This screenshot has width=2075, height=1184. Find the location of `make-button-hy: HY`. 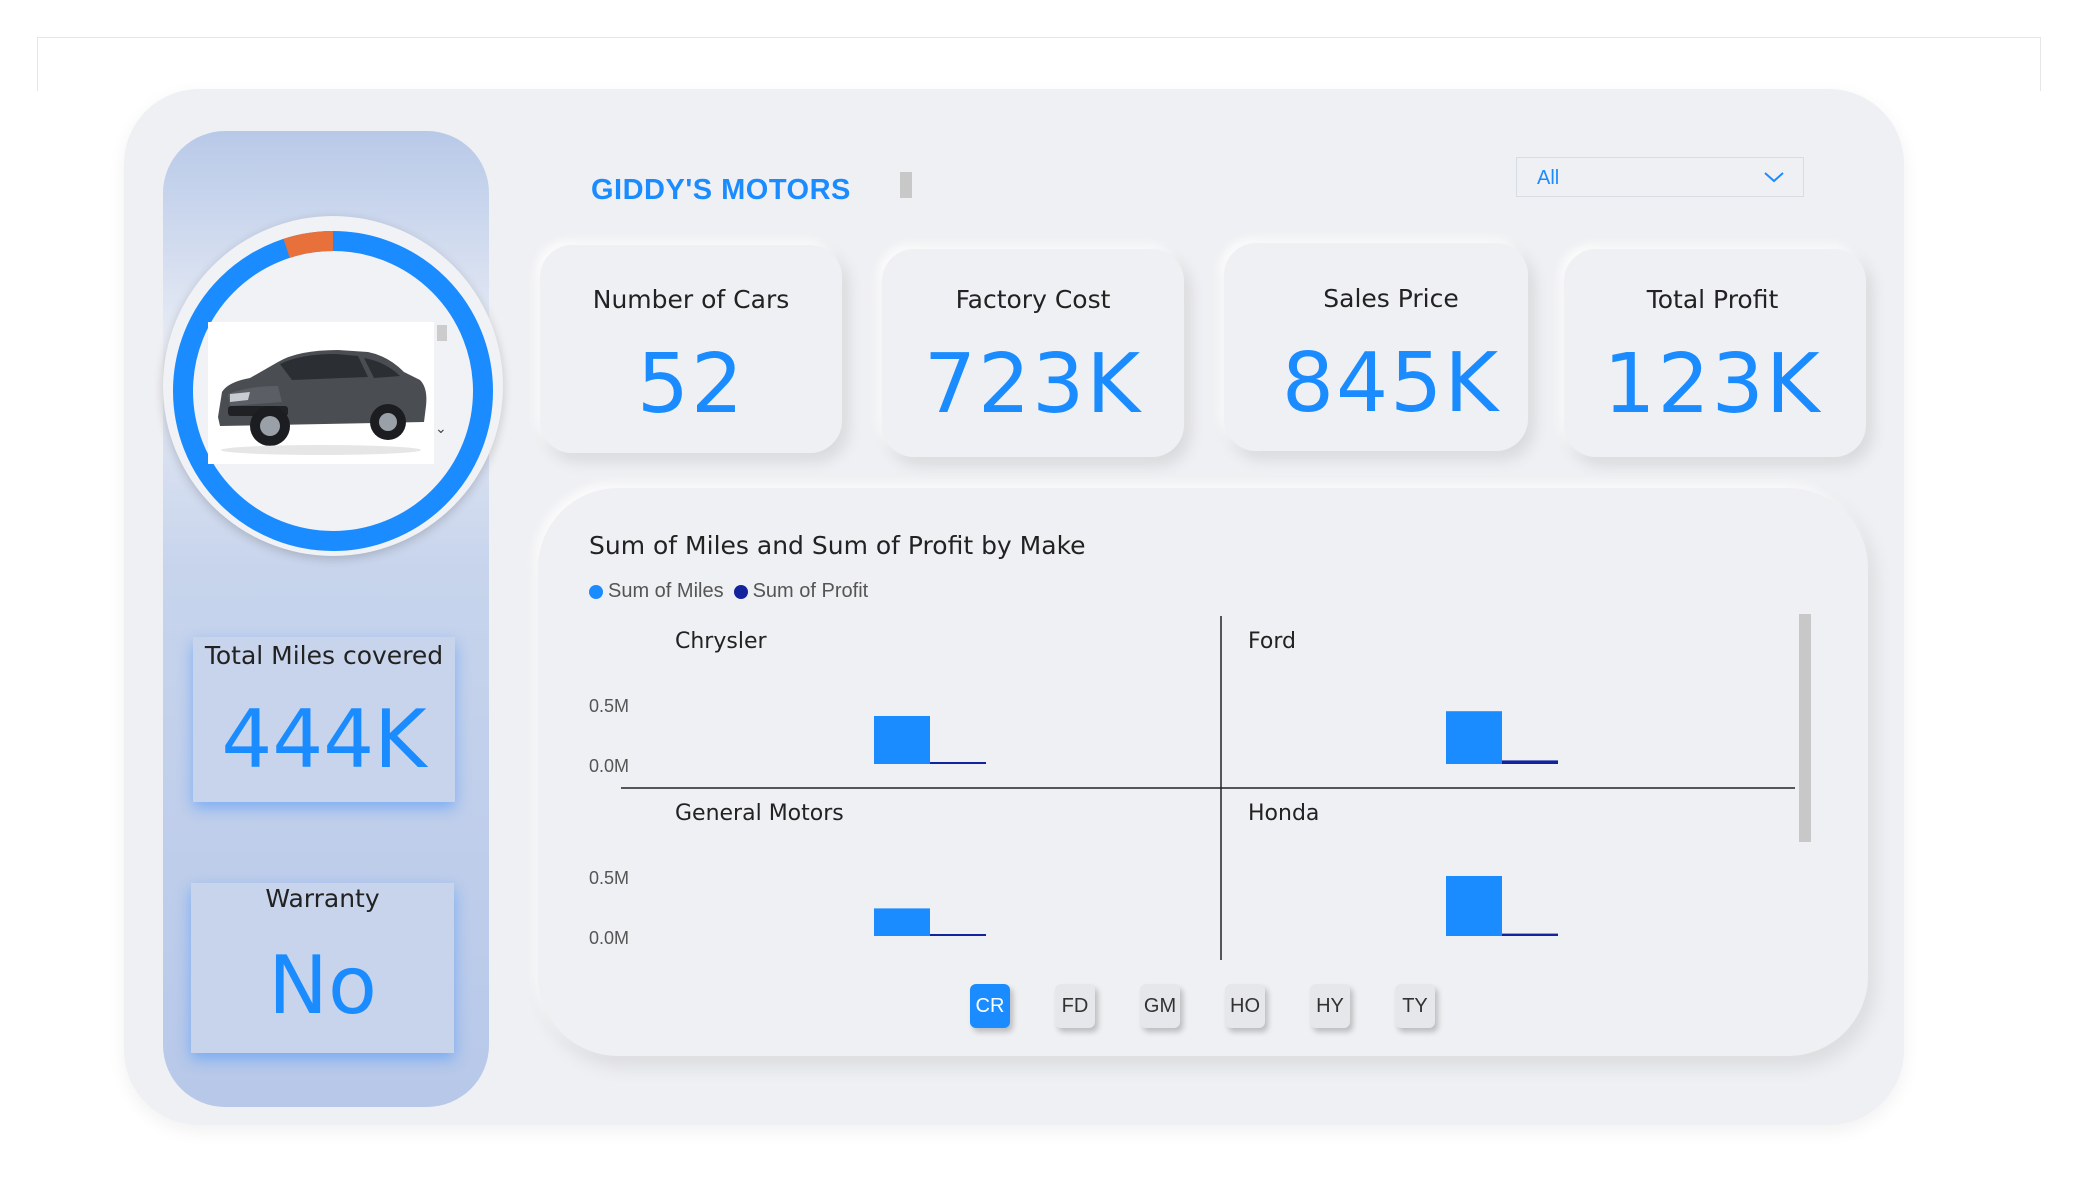

make-button-hy: HY is located at coordinates (1330, 1006).